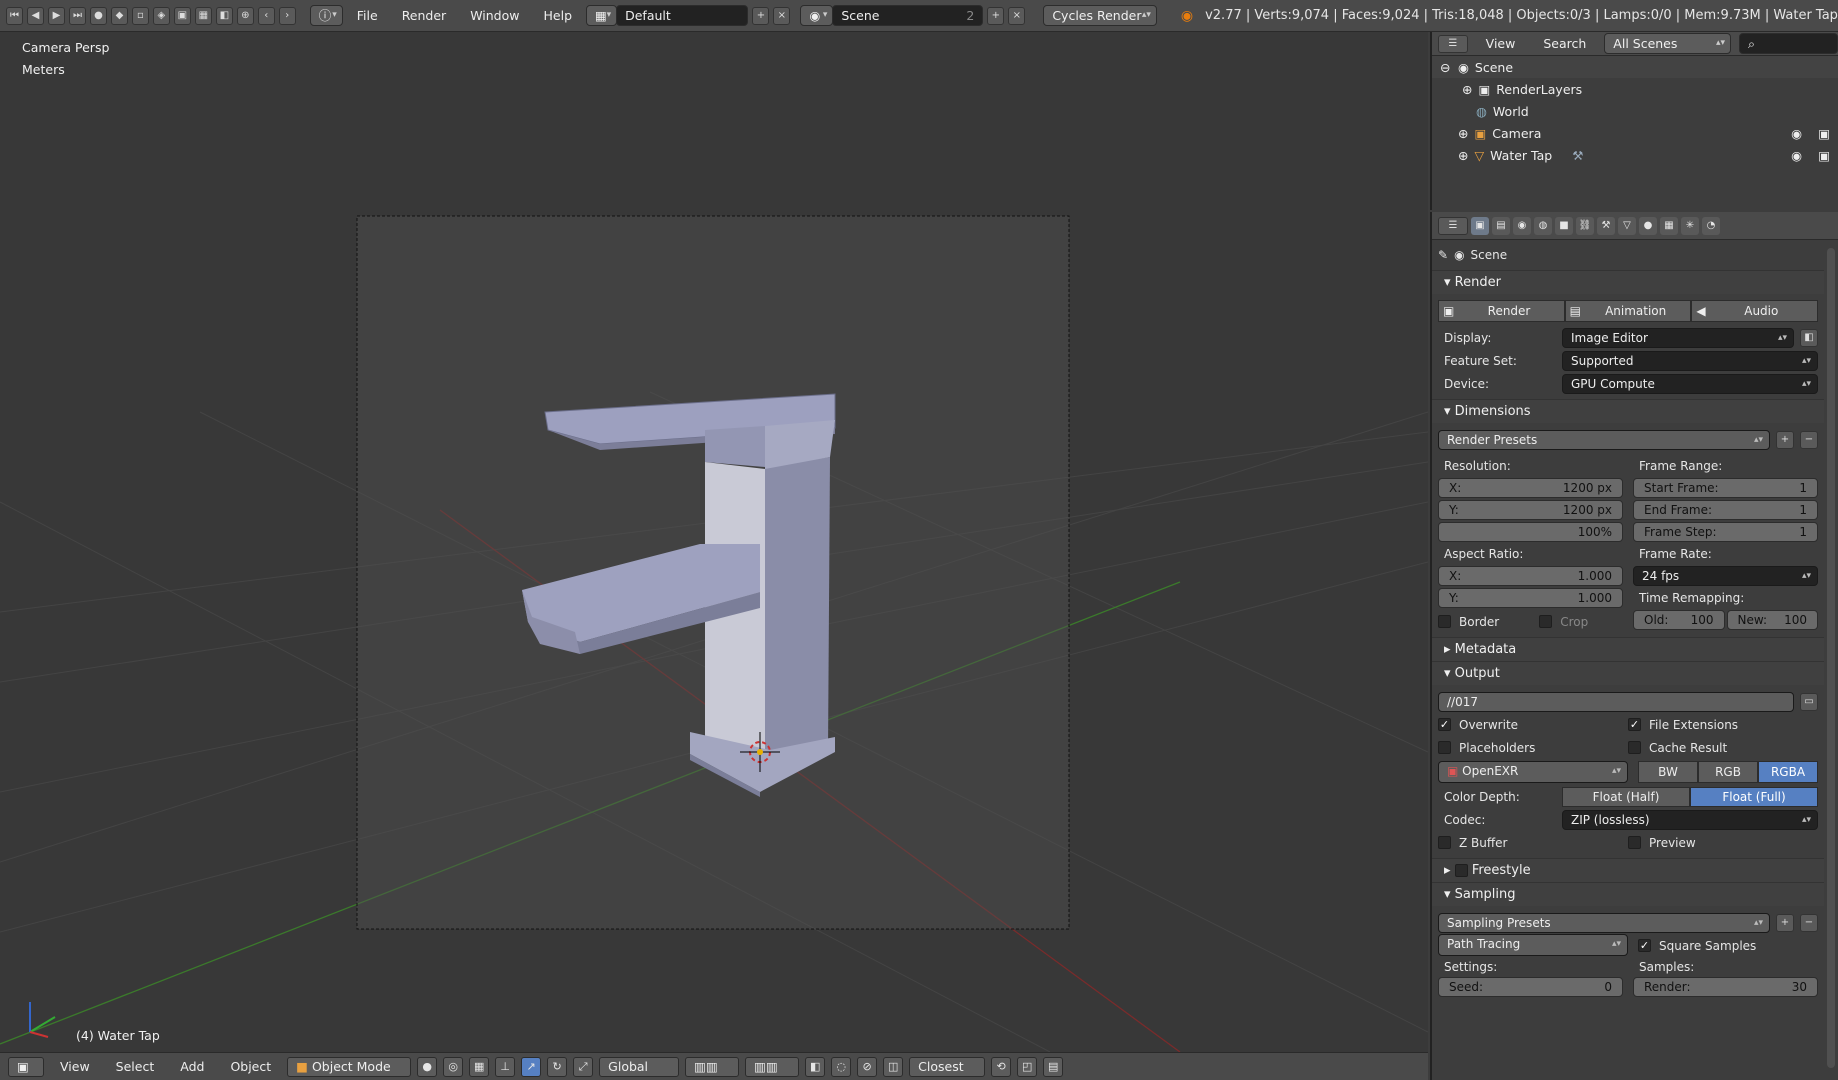 This screenshot has width=1838, height=1080. What do you see at coordinates (1628, 282) in the screenshot?
I see `panel-render-header: ▾ Render` at bounding box center [1628, 282].